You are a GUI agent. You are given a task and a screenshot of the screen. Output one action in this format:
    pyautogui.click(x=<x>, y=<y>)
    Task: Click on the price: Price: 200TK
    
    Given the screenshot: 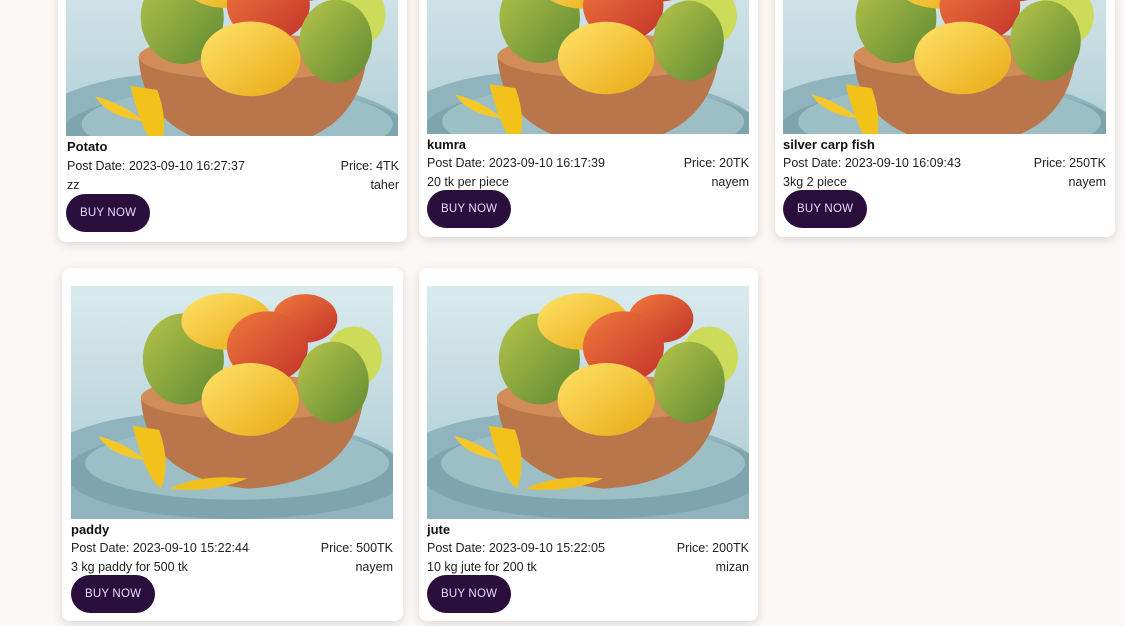 What is the action you would take?
    pyautogui.click(x=712, y=548)
    